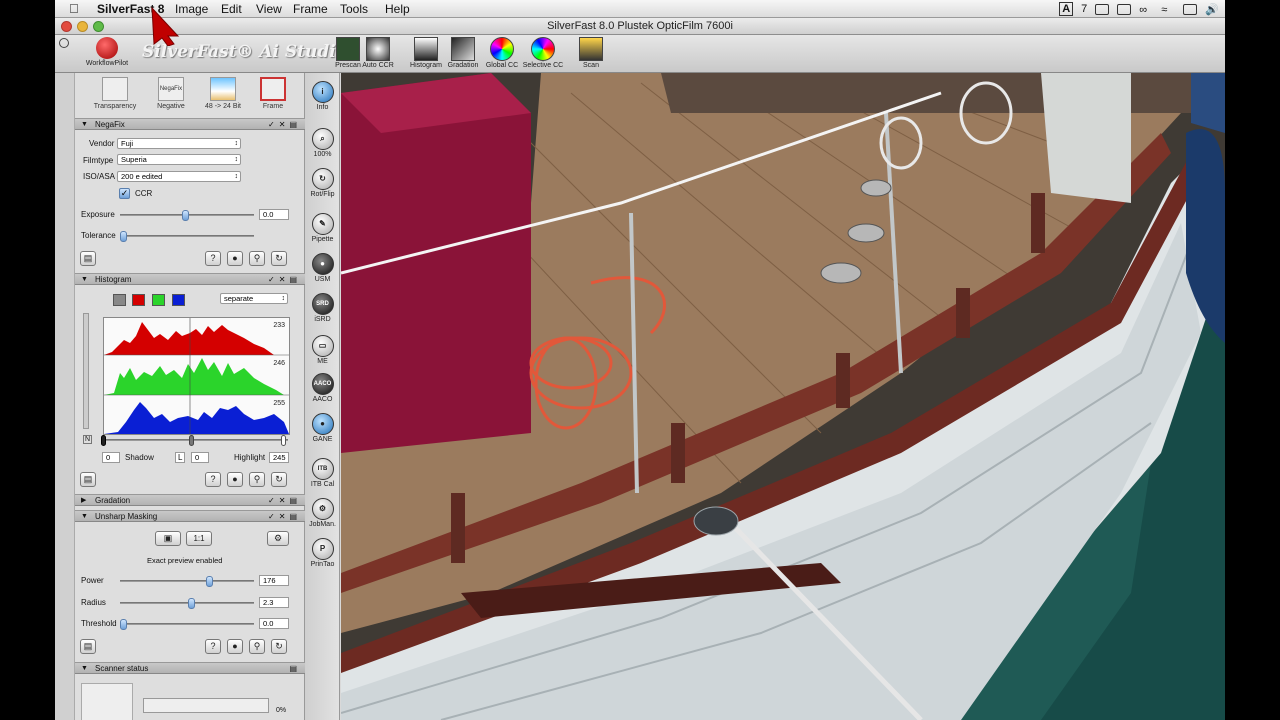 This screenshot has height=720, width=1280. I want to click on power-slider-knob, so click(209, 581).